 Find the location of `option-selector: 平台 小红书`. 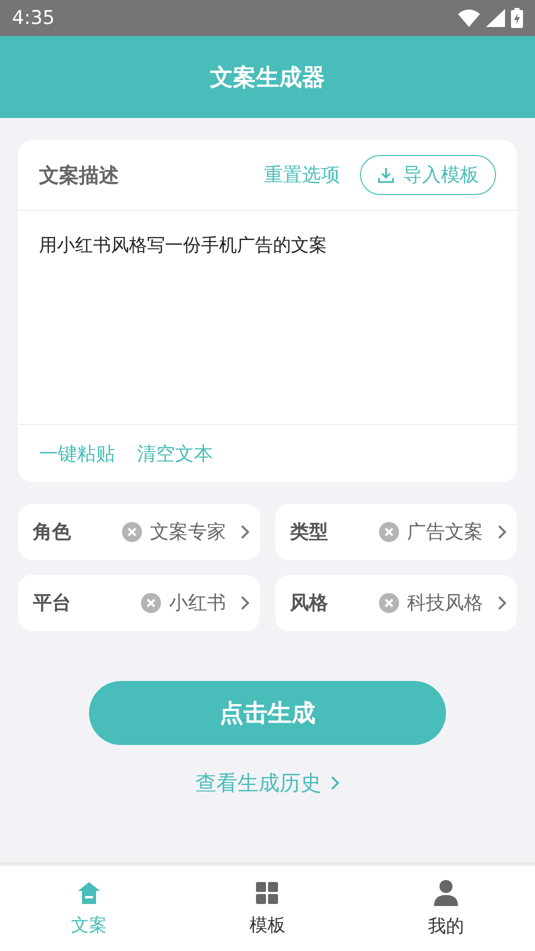

option-selector: 平台 小红书 is located at coordinates (139, 603).